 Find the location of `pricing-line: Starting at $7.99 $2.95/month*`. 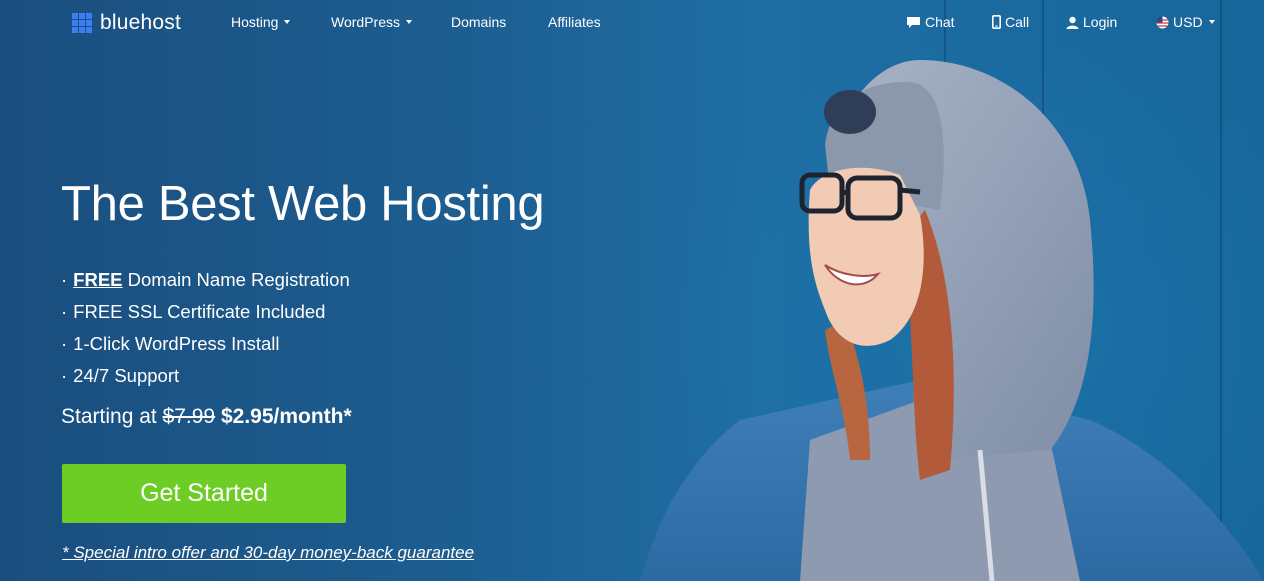

pricing-line: Starting at $7.99 $2.95/month* is located at coordinates (206, 417).